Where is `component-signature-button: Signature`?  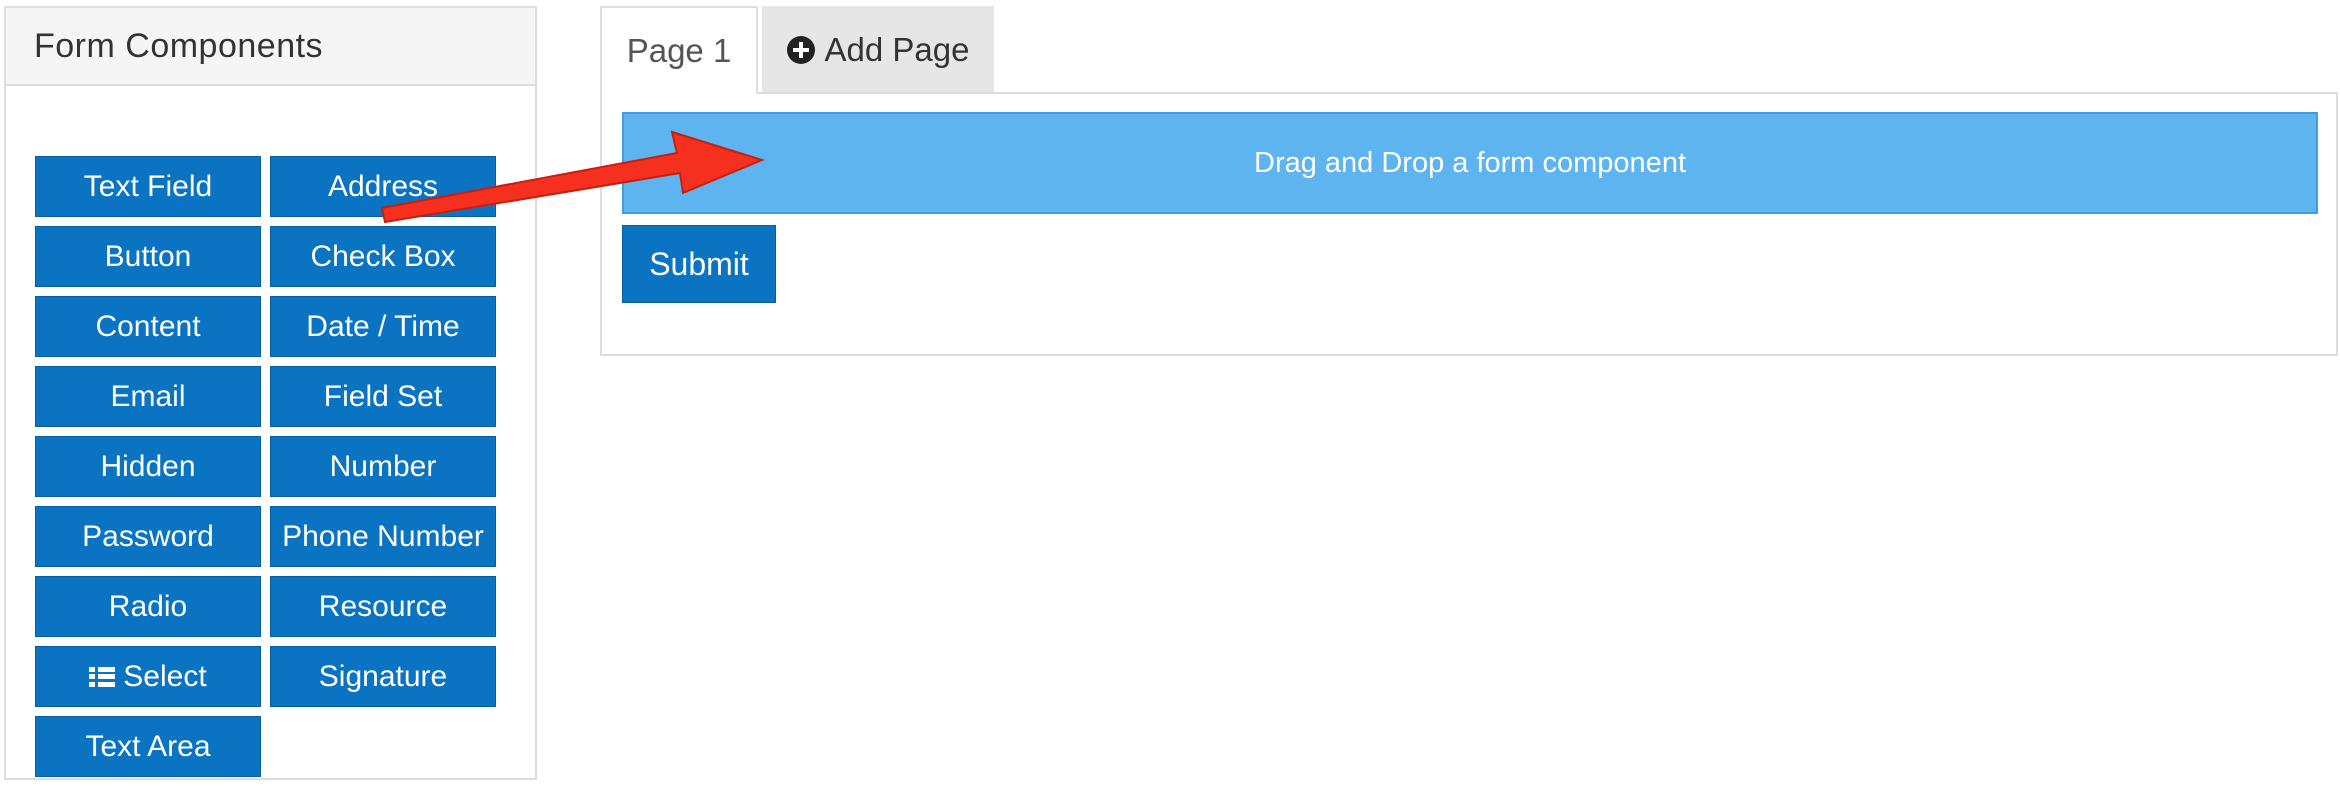 component-signature-button: Signature is located at coordinates (383, 676).